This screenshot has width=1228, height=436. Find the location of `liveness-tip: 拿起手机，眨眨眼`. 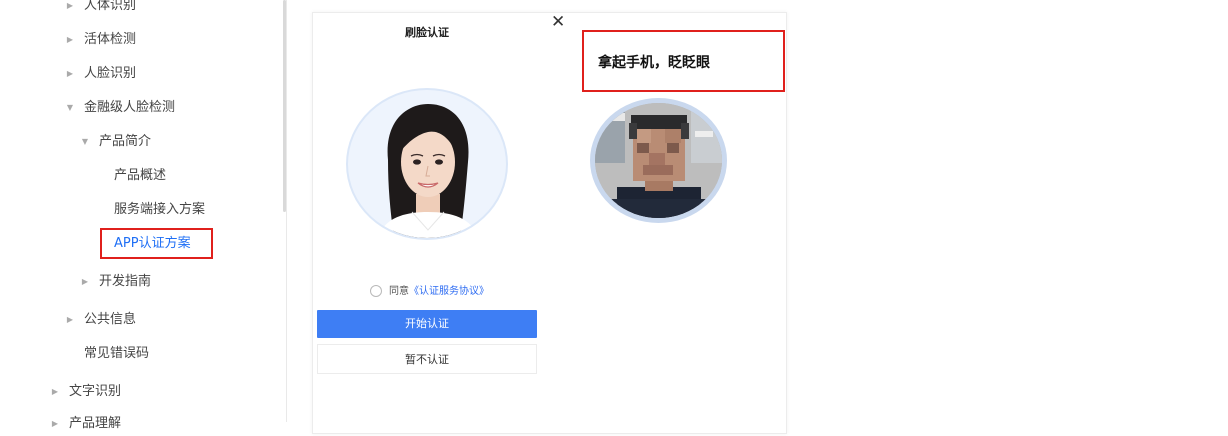

liveness-tip: 拿起手机，眨眨眼 is located at coordinates (654, 63).